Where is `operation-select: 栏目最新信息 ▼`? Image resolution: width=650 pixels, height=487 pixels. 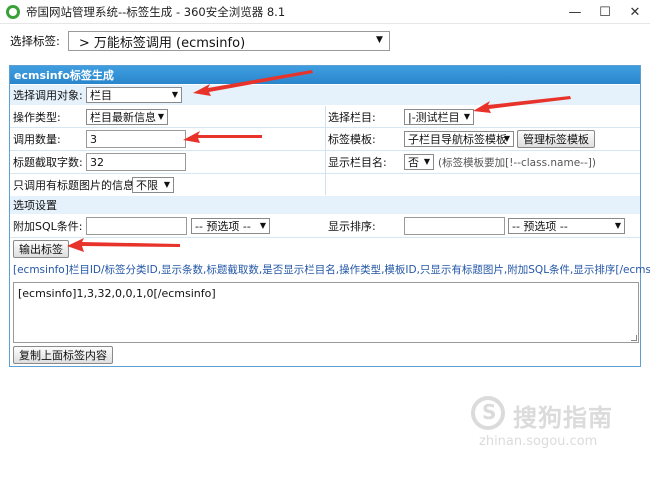 operation-select: 栏目最新信息 ▼ is located at coordinates (127, 116).